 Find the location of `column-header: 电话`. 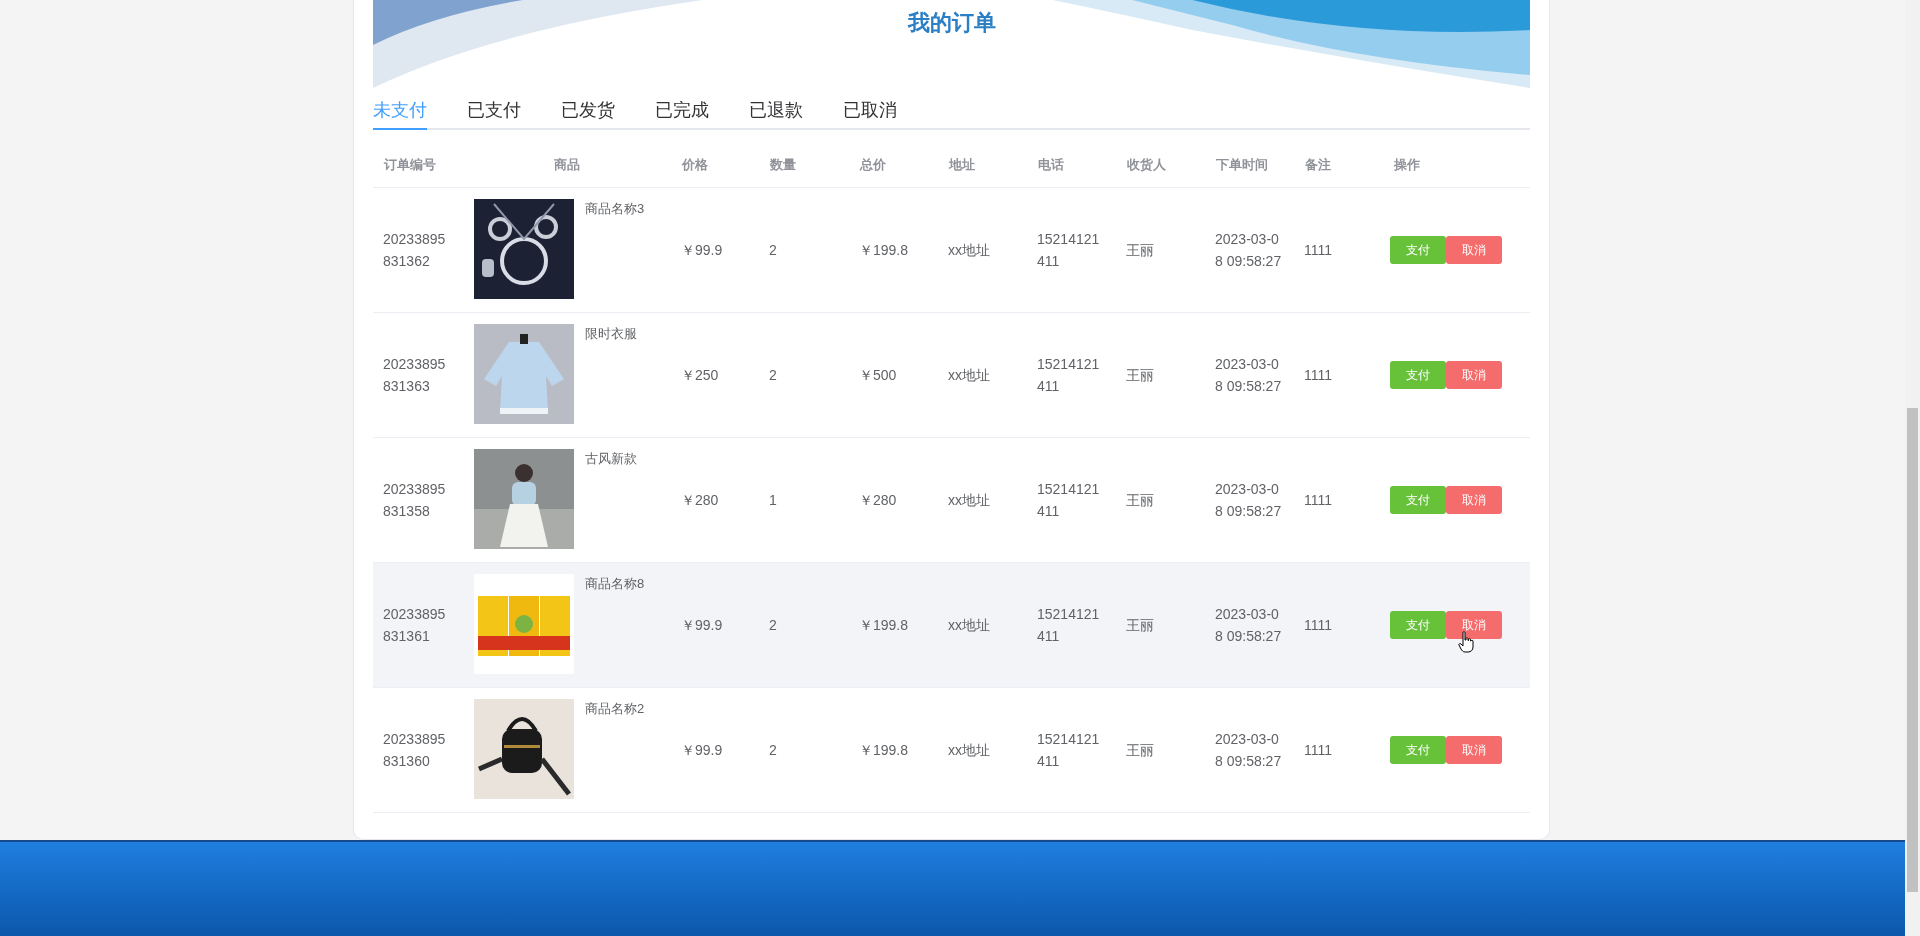

column-header: 电话 is located at coordinates (1051, 164).